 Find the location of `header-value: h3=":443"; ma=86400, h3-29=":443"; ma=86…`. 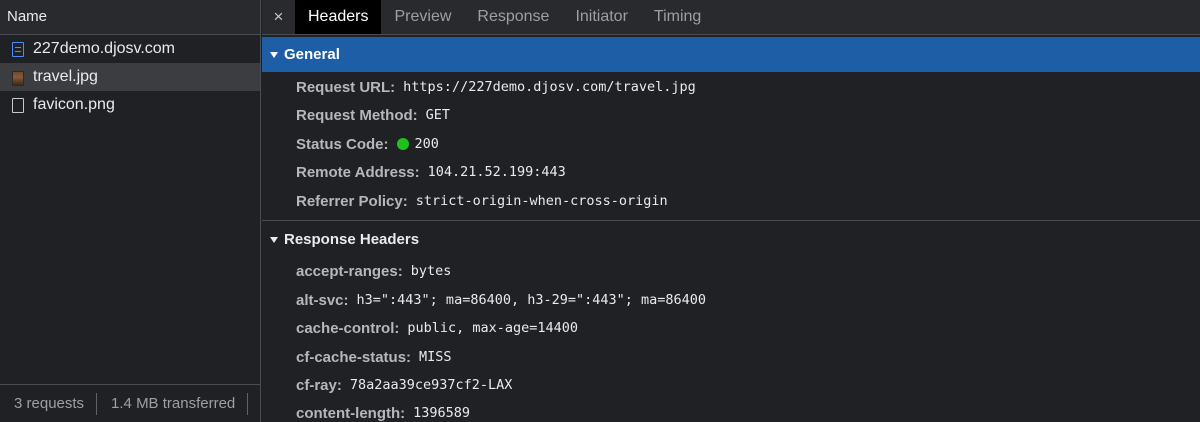

header-value: h3=":443"; ma=86400, h3-29=":443"; ma=86… is located at coordinates (532, 300).